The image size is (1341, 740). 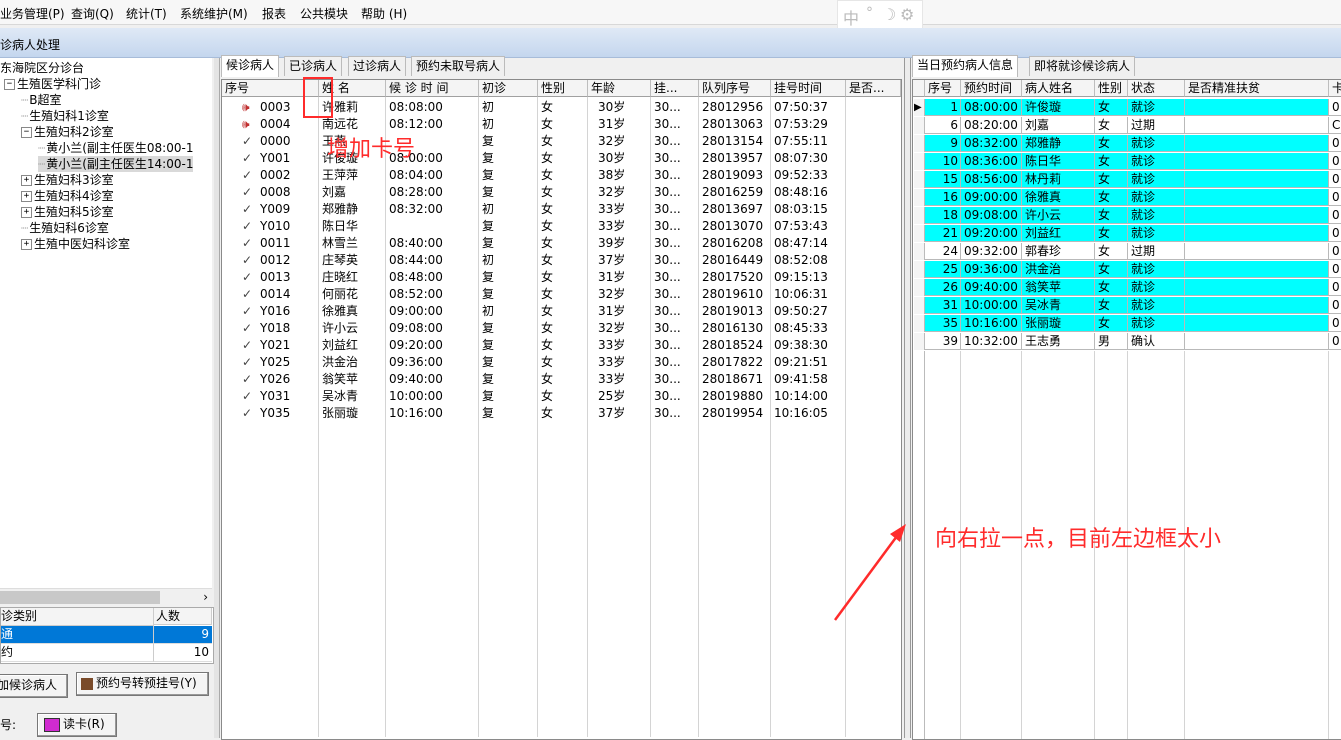 I want to click on type-cell: 约, so click(x=77, y=653).